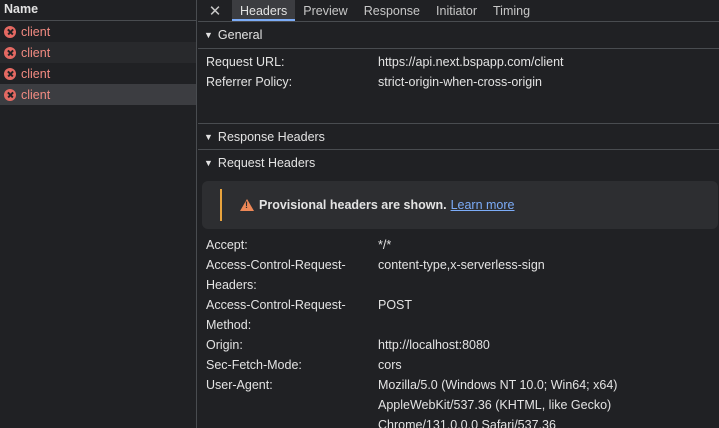  What do you see at coordinates (247, 205) in the screenshot?
I see `warning-icon` at bounding box center [247, 205].